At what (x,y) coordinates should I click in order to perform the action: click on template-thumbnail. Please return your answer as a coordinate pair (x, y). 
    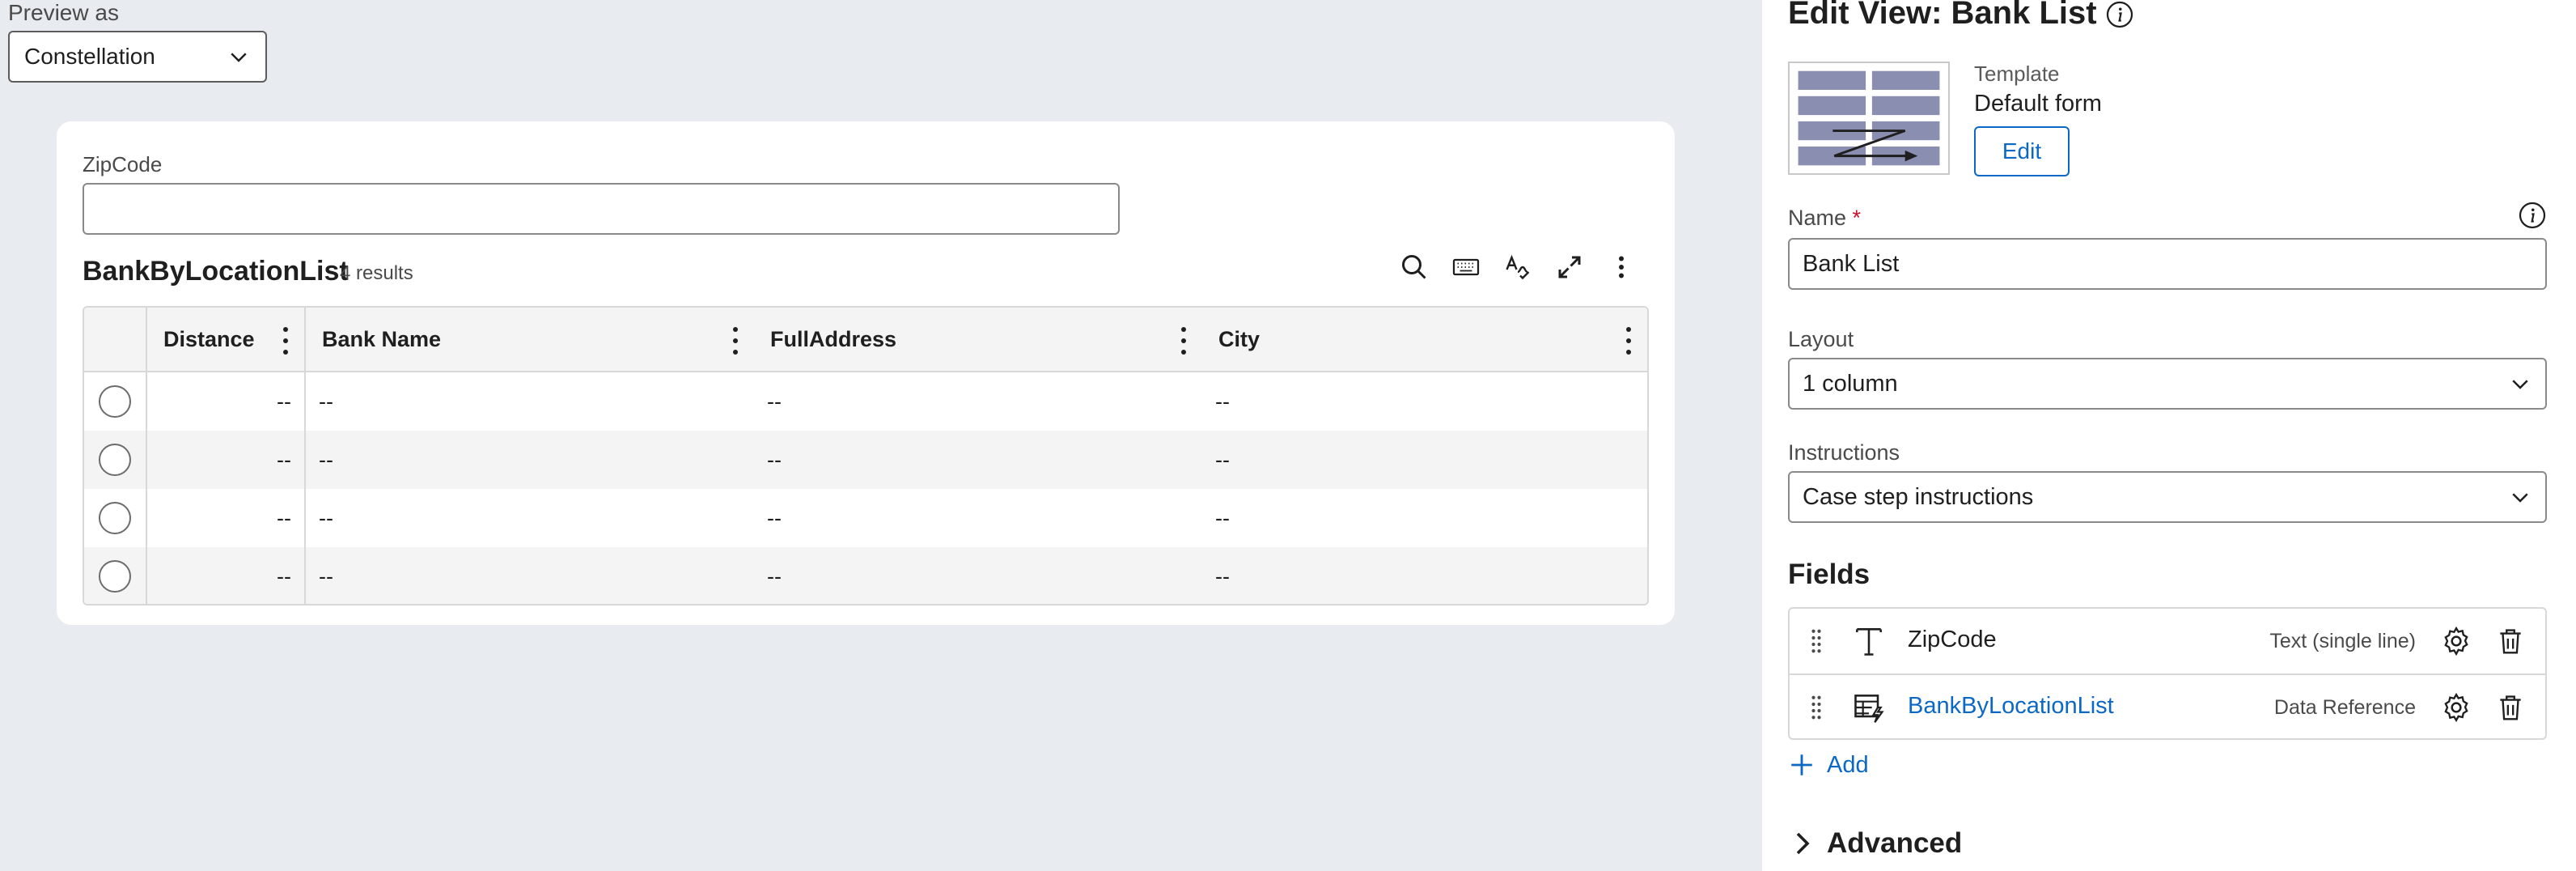
    Looking at the image, I should click on (1869, 118).